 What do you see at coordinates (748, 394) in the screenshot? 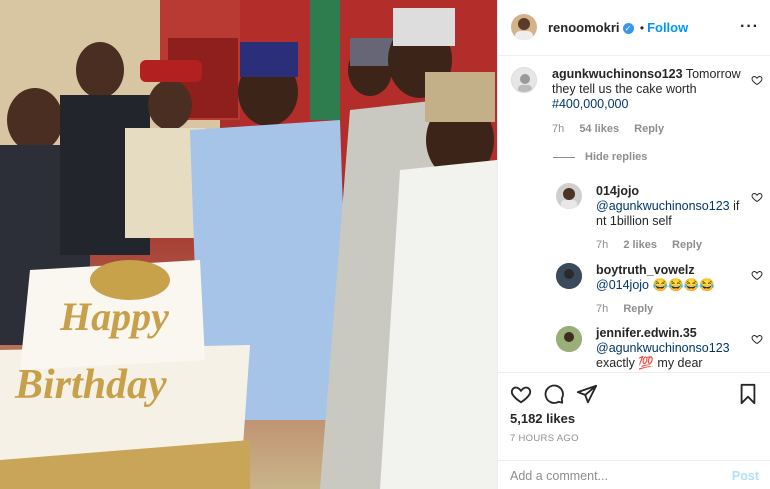
I see `bookmark-save-icon` at bounding box center [748, 394].